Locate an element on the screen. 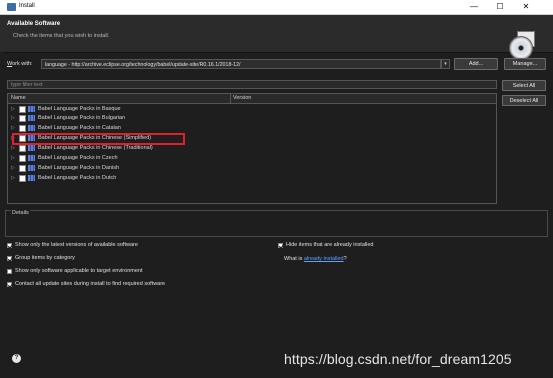 This screenshot has height=378, width=553. left-edge is located at coordinates (2, 215).